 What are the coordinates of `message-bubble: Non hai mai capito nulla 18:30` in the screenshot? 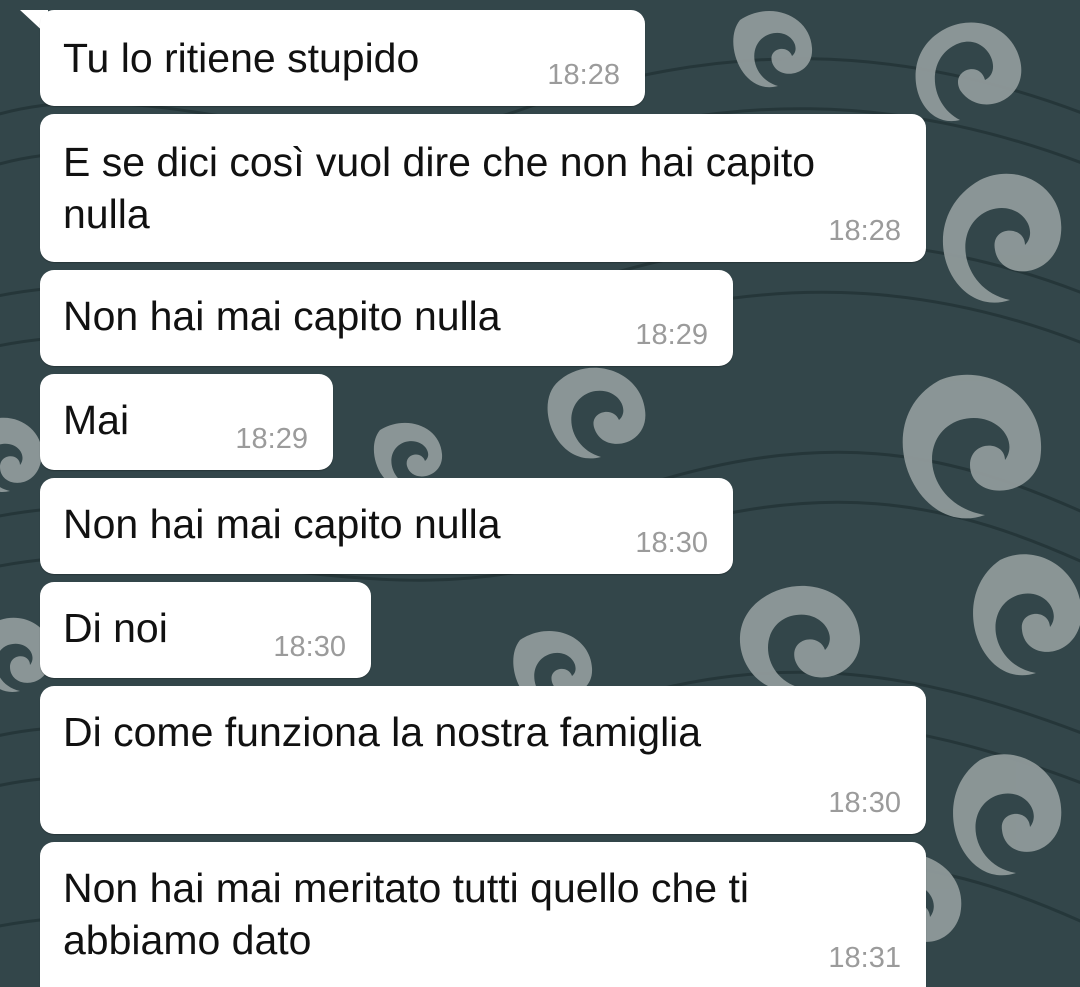 It's located at (386, 526).